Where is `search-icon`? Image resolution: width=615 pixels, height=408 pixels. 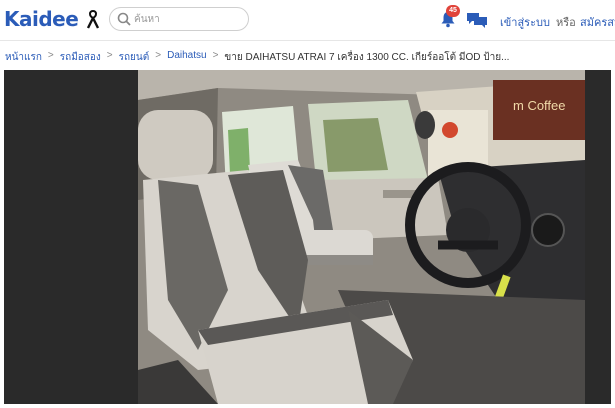
search-icon is located at coordinates (124, 19).